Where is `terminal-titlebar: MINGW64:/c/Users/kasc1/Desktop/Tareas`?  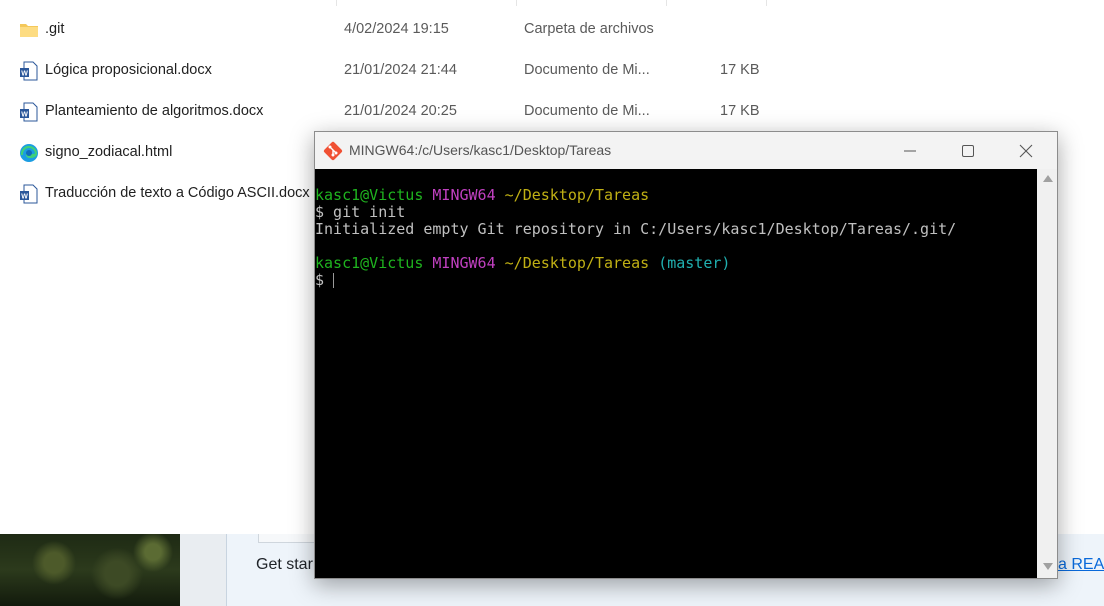
terminal-titlebar: MINGW64:/c/Users/kasc1/Desktop/Tareas is located at coordinates (686, 150).